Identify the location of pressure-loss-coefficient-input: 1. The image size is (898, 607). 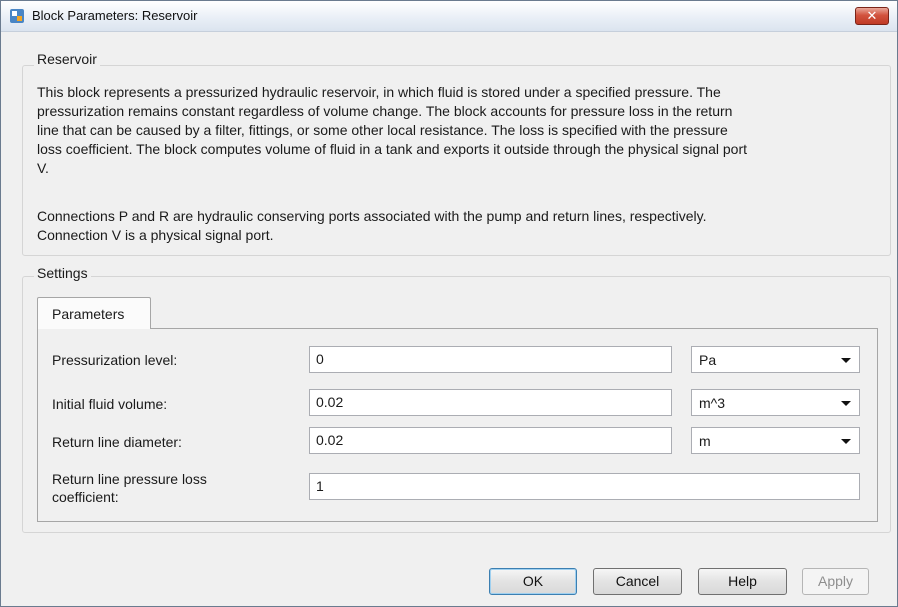
(584, 486).